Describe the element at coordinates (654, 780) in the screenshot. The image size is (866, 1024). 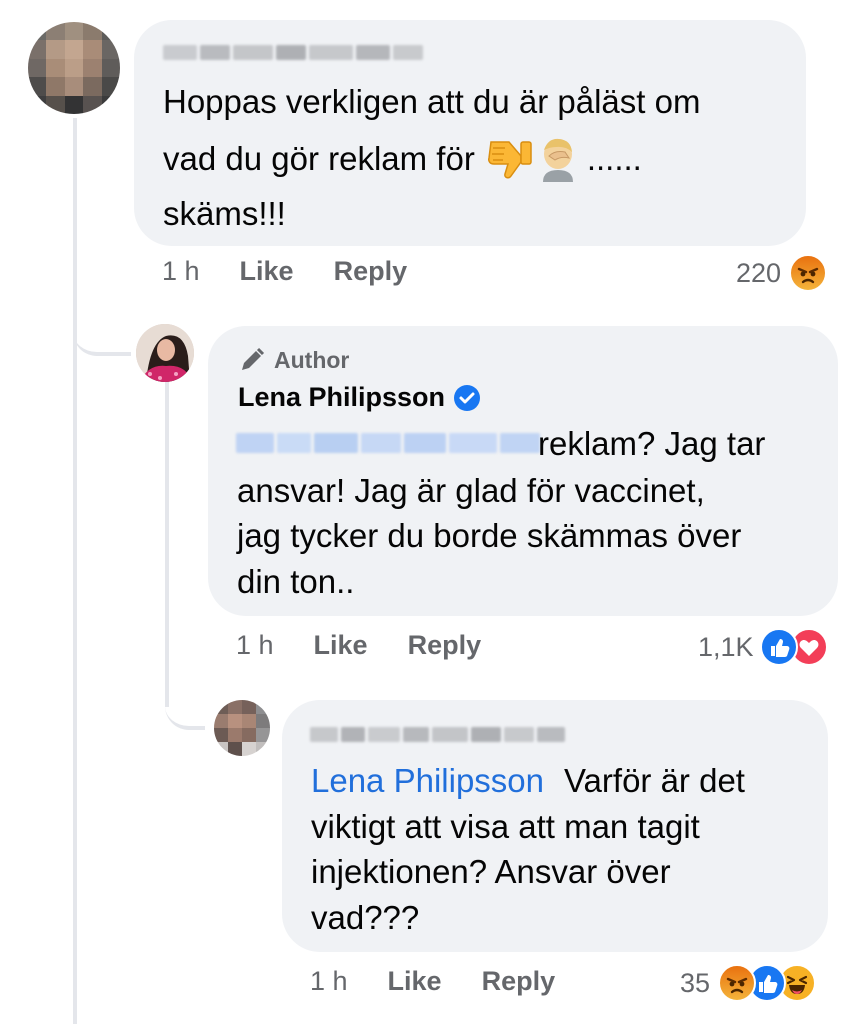
I see `comment-text-3-line-1-tail: Varför är det` at that location.